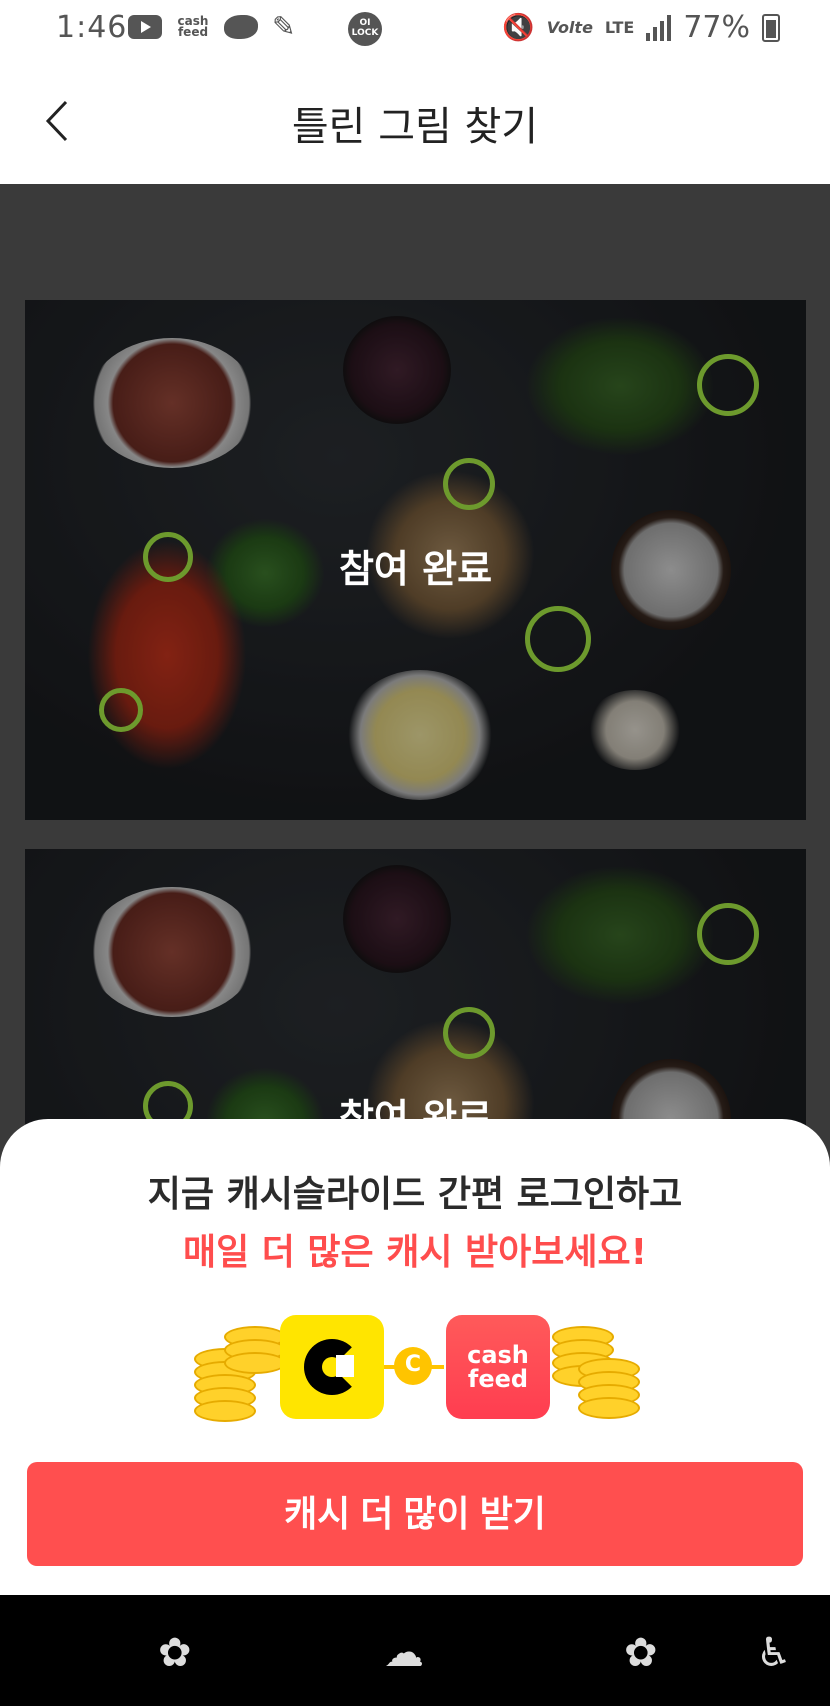 The height and width of the screenshot is (1706, 830). What do you see at coordinates (641, 27) in the screenshot?
I see `system-icons: 🔇 Volte LTE 77%` at bounding box center [641, 27].